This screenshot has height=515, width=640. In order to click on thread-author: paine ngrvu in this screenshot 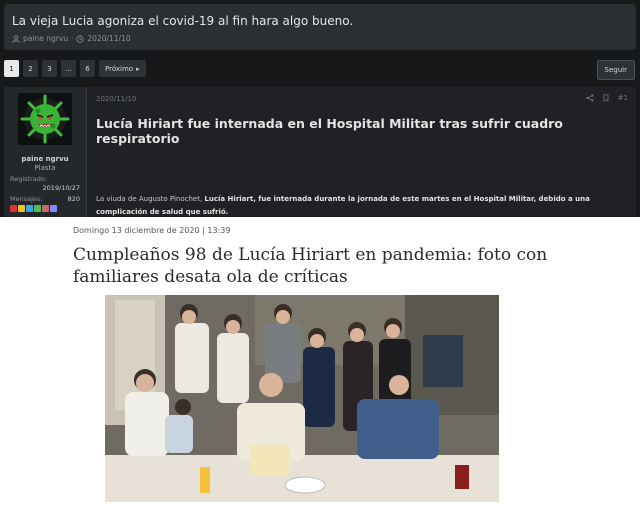, I will do `click(45, 38)`.